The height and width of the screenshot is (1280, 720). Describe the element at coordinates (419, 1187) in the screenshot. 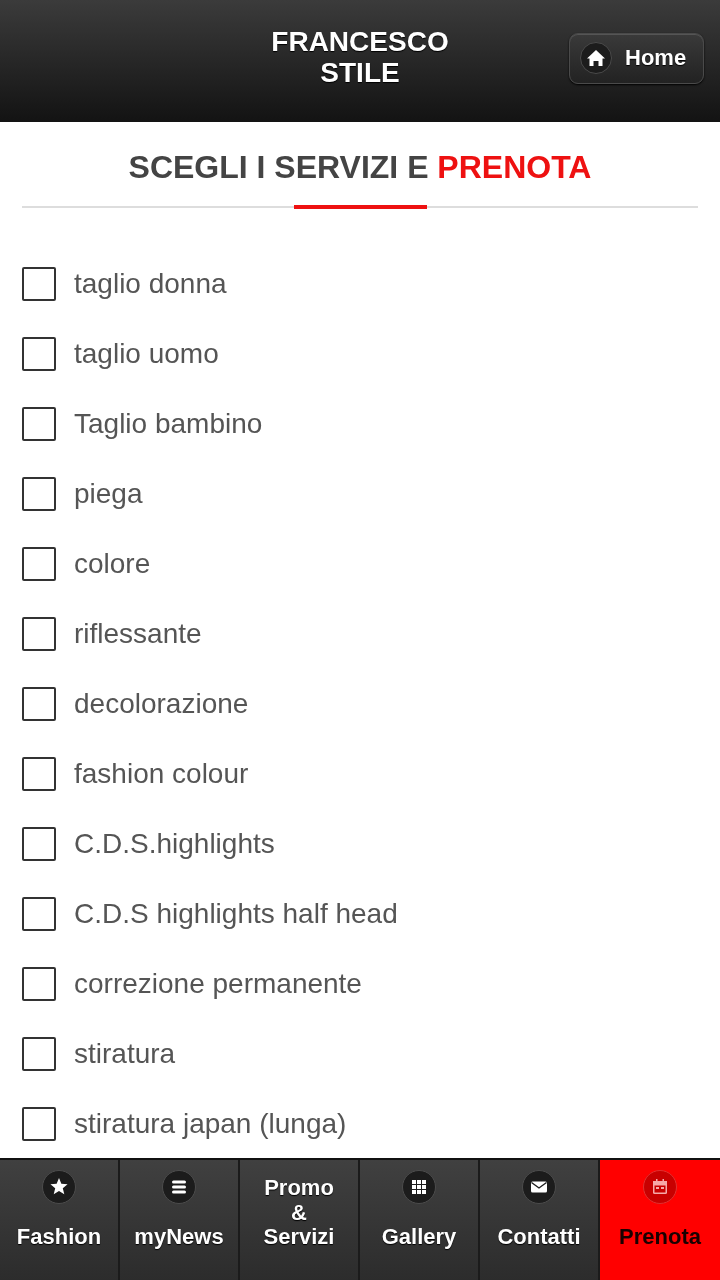

I see `grid-icon` at that location.